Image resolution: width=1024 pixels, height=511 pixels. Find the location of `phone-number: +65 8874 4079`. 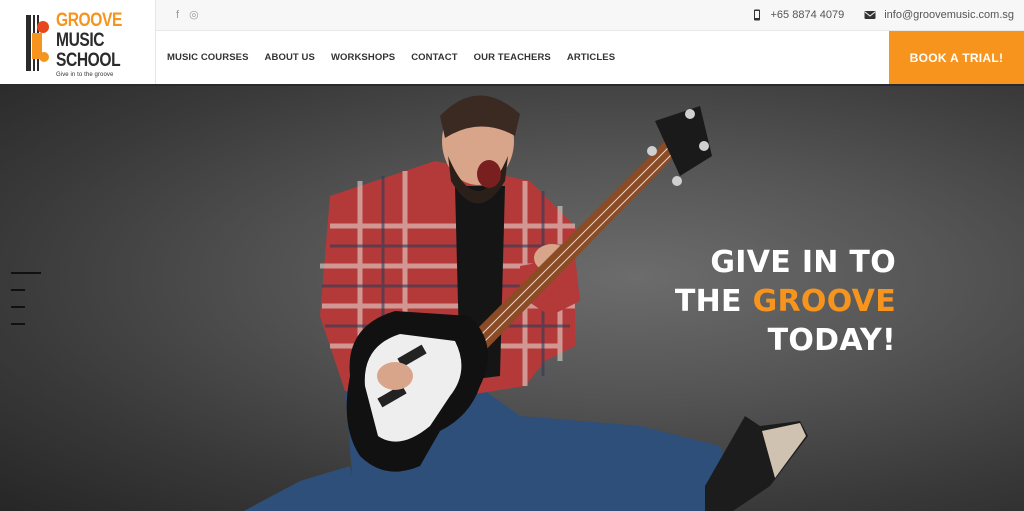

phone-number: +65 8874 4079 is located at coordinates (808, 15).